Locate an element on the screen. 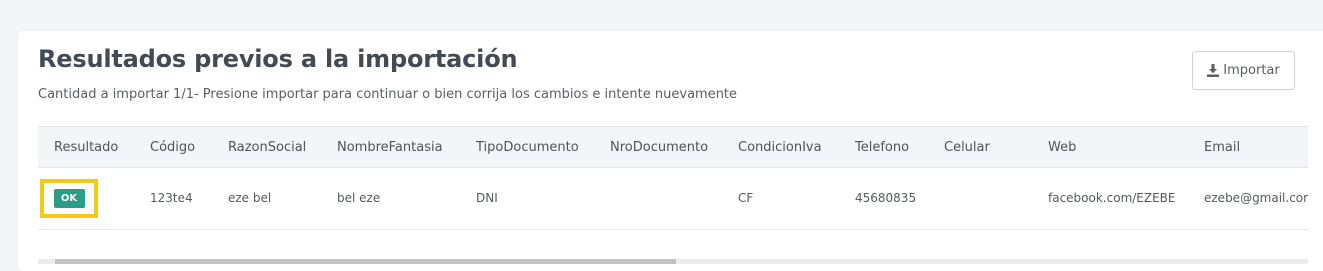  status-badge: OK is located at coordinates (69, 198).